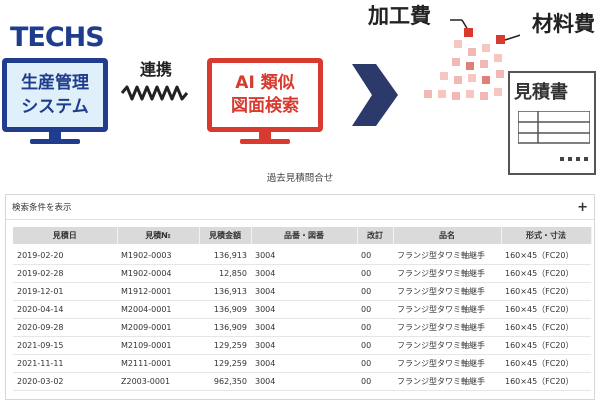 The image size is (600, 400). What do you see at coordinates (57, 37) in the screenshot?
I see `techs-logo: TECHS` at bounding box center [57, 37].